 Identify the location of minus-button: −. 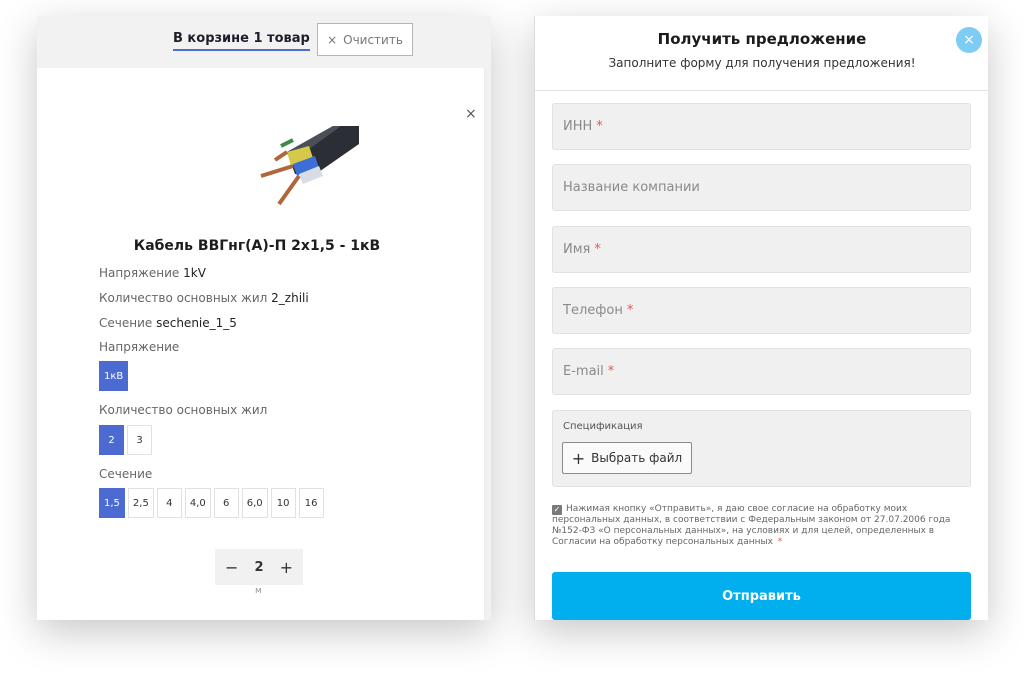
(231, 567).